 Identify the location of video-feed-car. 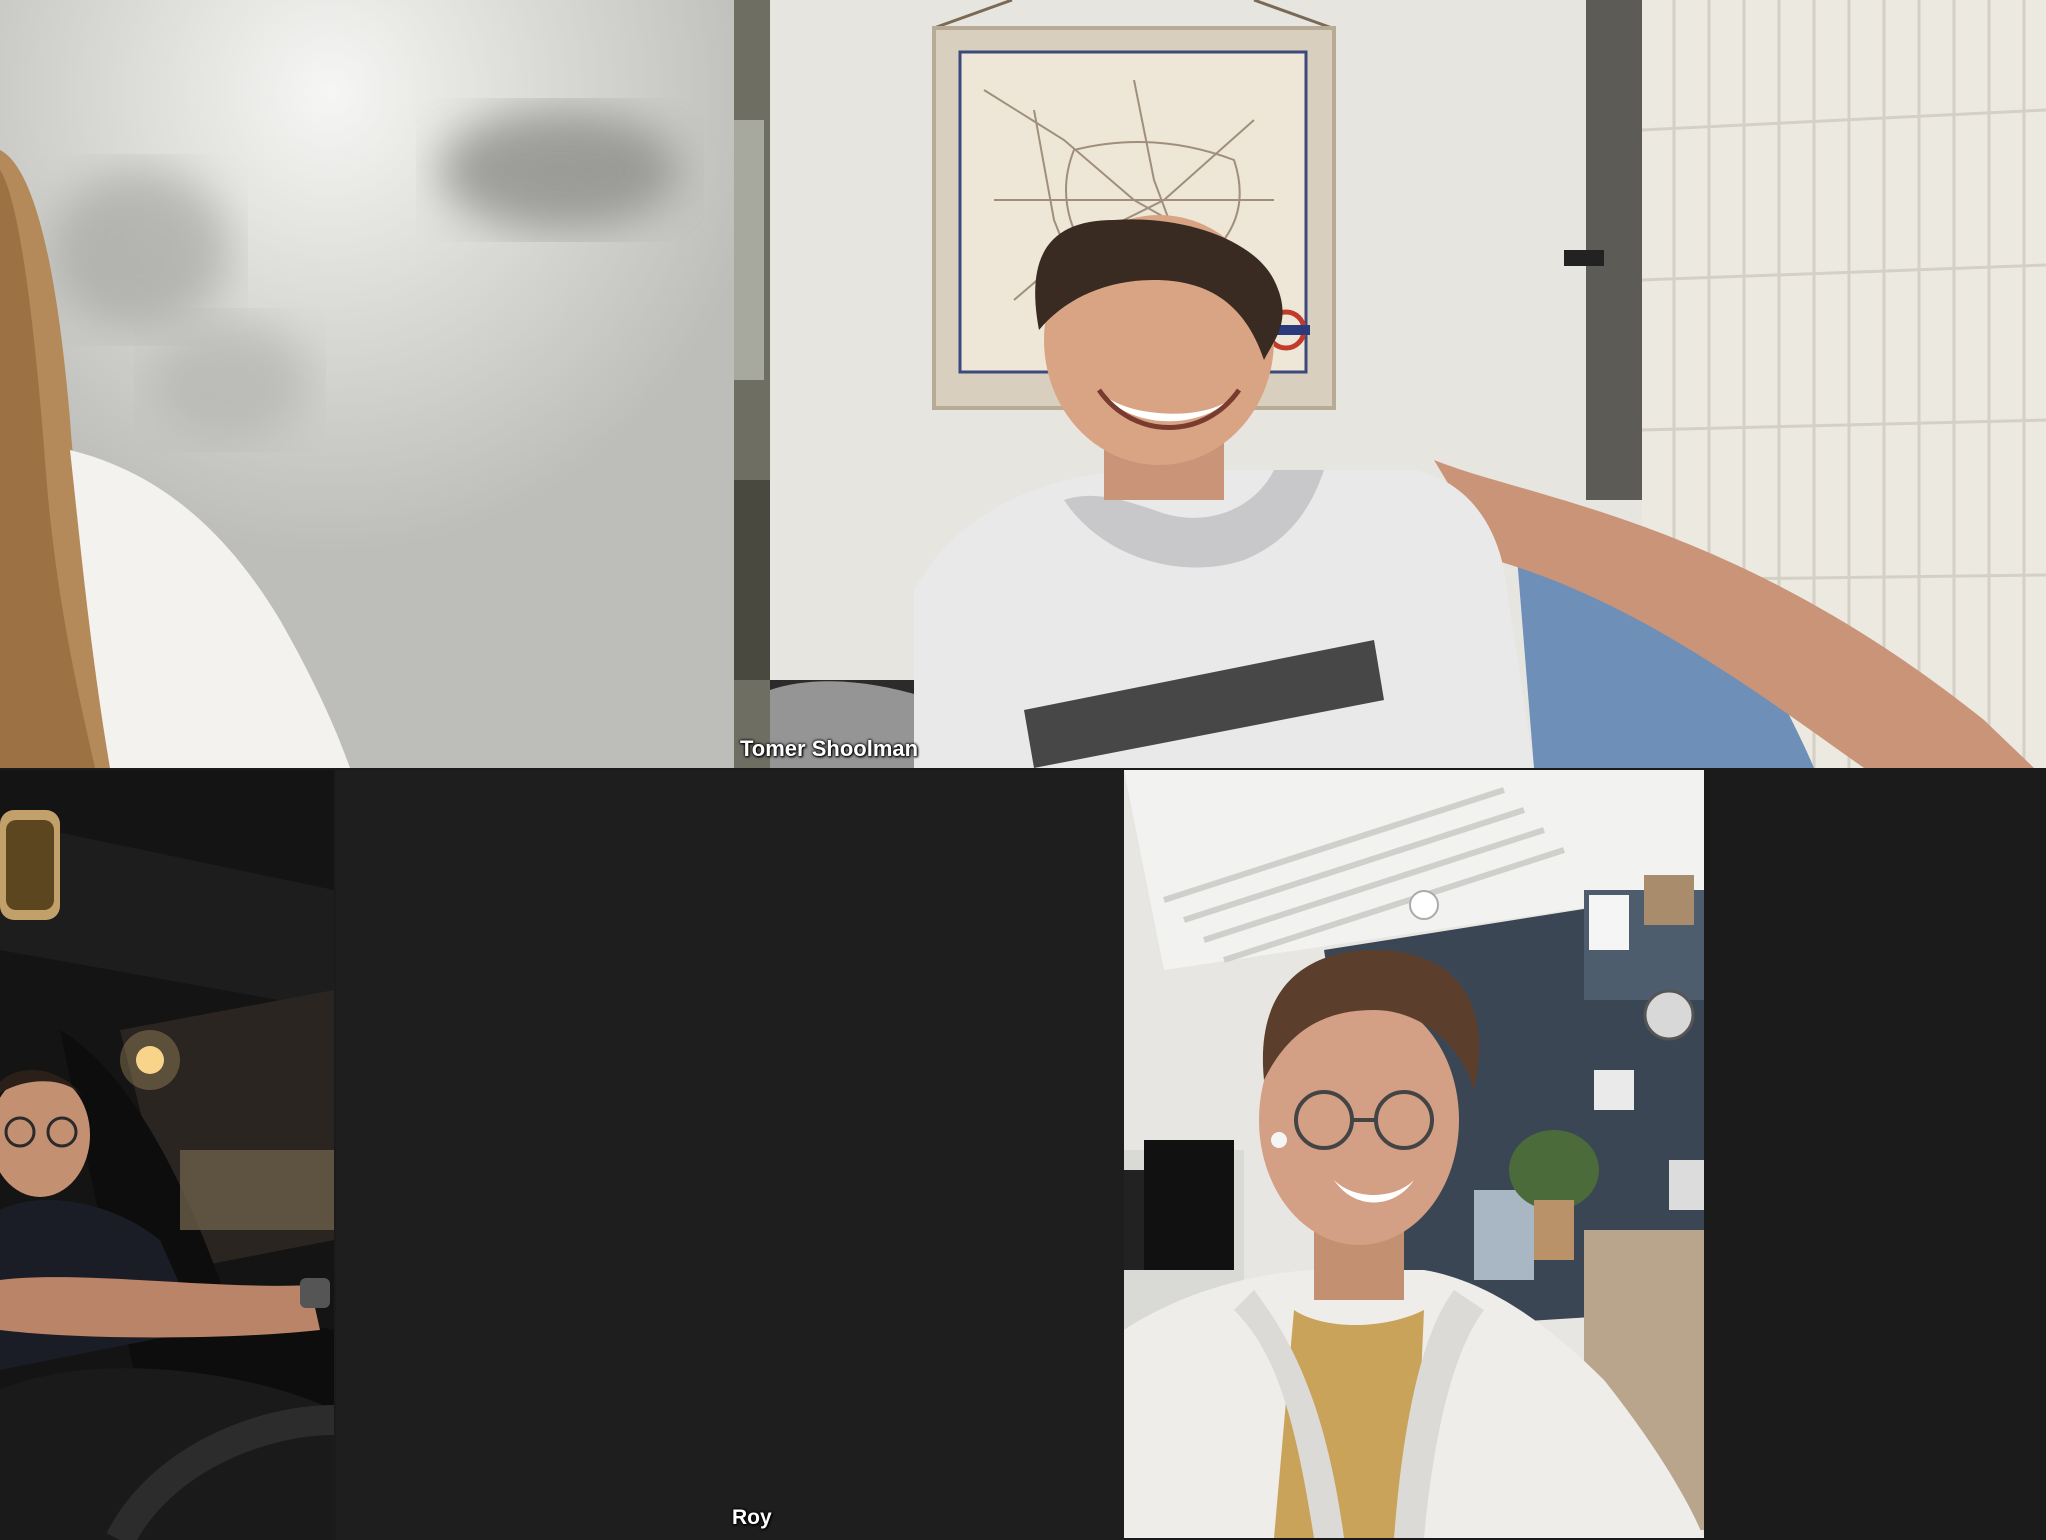
(167, 1155).